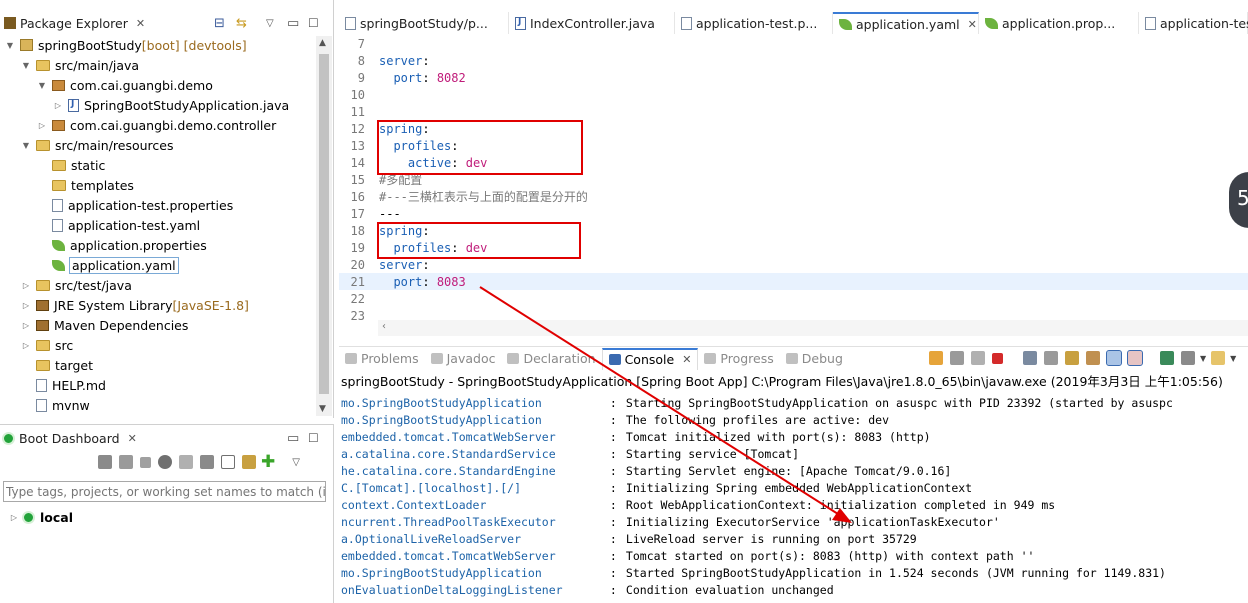 The height and width of the screenshot is (603, 1248). What do you see at coordinates (158, 285) in the screenshot?
I see `tree-item: ▷ src/test/java` at bounding box center [158, 285].